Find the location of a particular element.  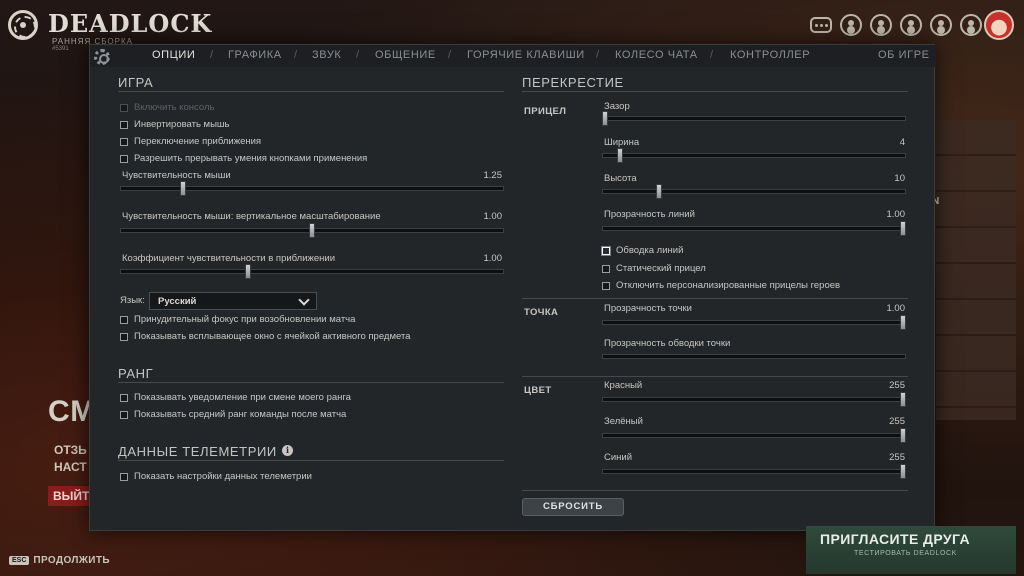

tab-sound: ЗВУК is located at coordinates (326, 55).